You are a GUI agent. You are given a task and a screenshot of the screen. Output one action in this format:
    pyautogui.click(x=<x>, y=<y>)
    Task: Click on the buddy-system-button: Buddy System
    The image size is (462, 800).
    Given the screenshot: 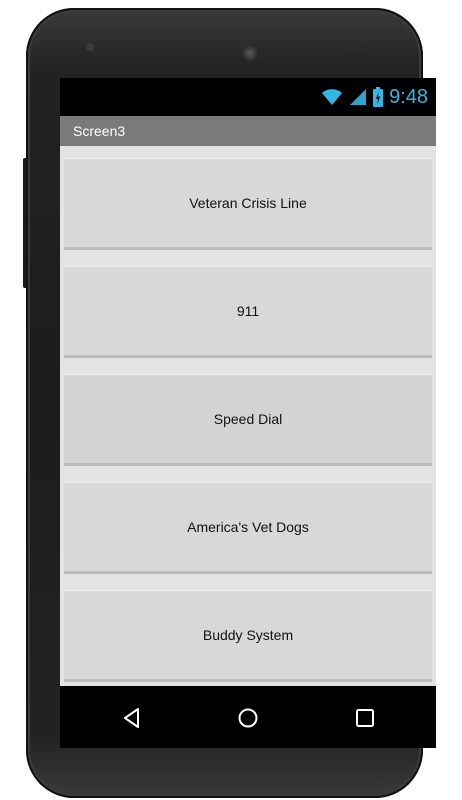 What is the action you would take?
    pyautogui.click(x=248, y=636)
    